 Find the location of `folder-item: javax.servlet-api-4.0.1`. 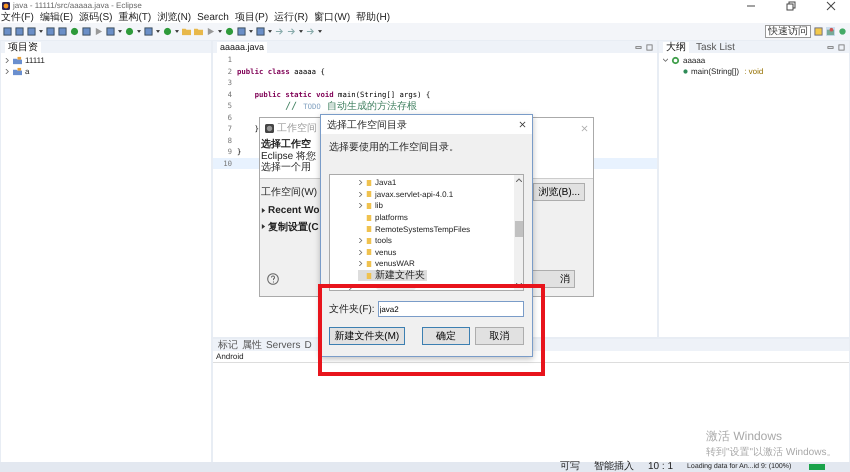

folder-item: javax.servlet-api-4.0.1 is located at coordinates (436, 194).